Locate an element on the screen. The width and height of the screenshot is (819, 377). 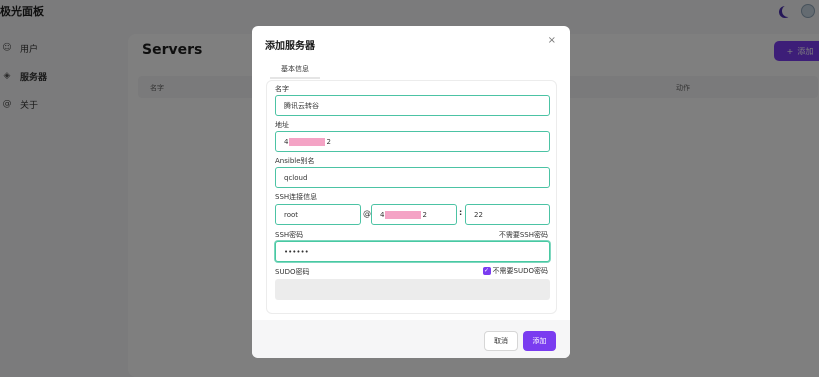
address-suffix: 2 is located at coordinates (328, 141).